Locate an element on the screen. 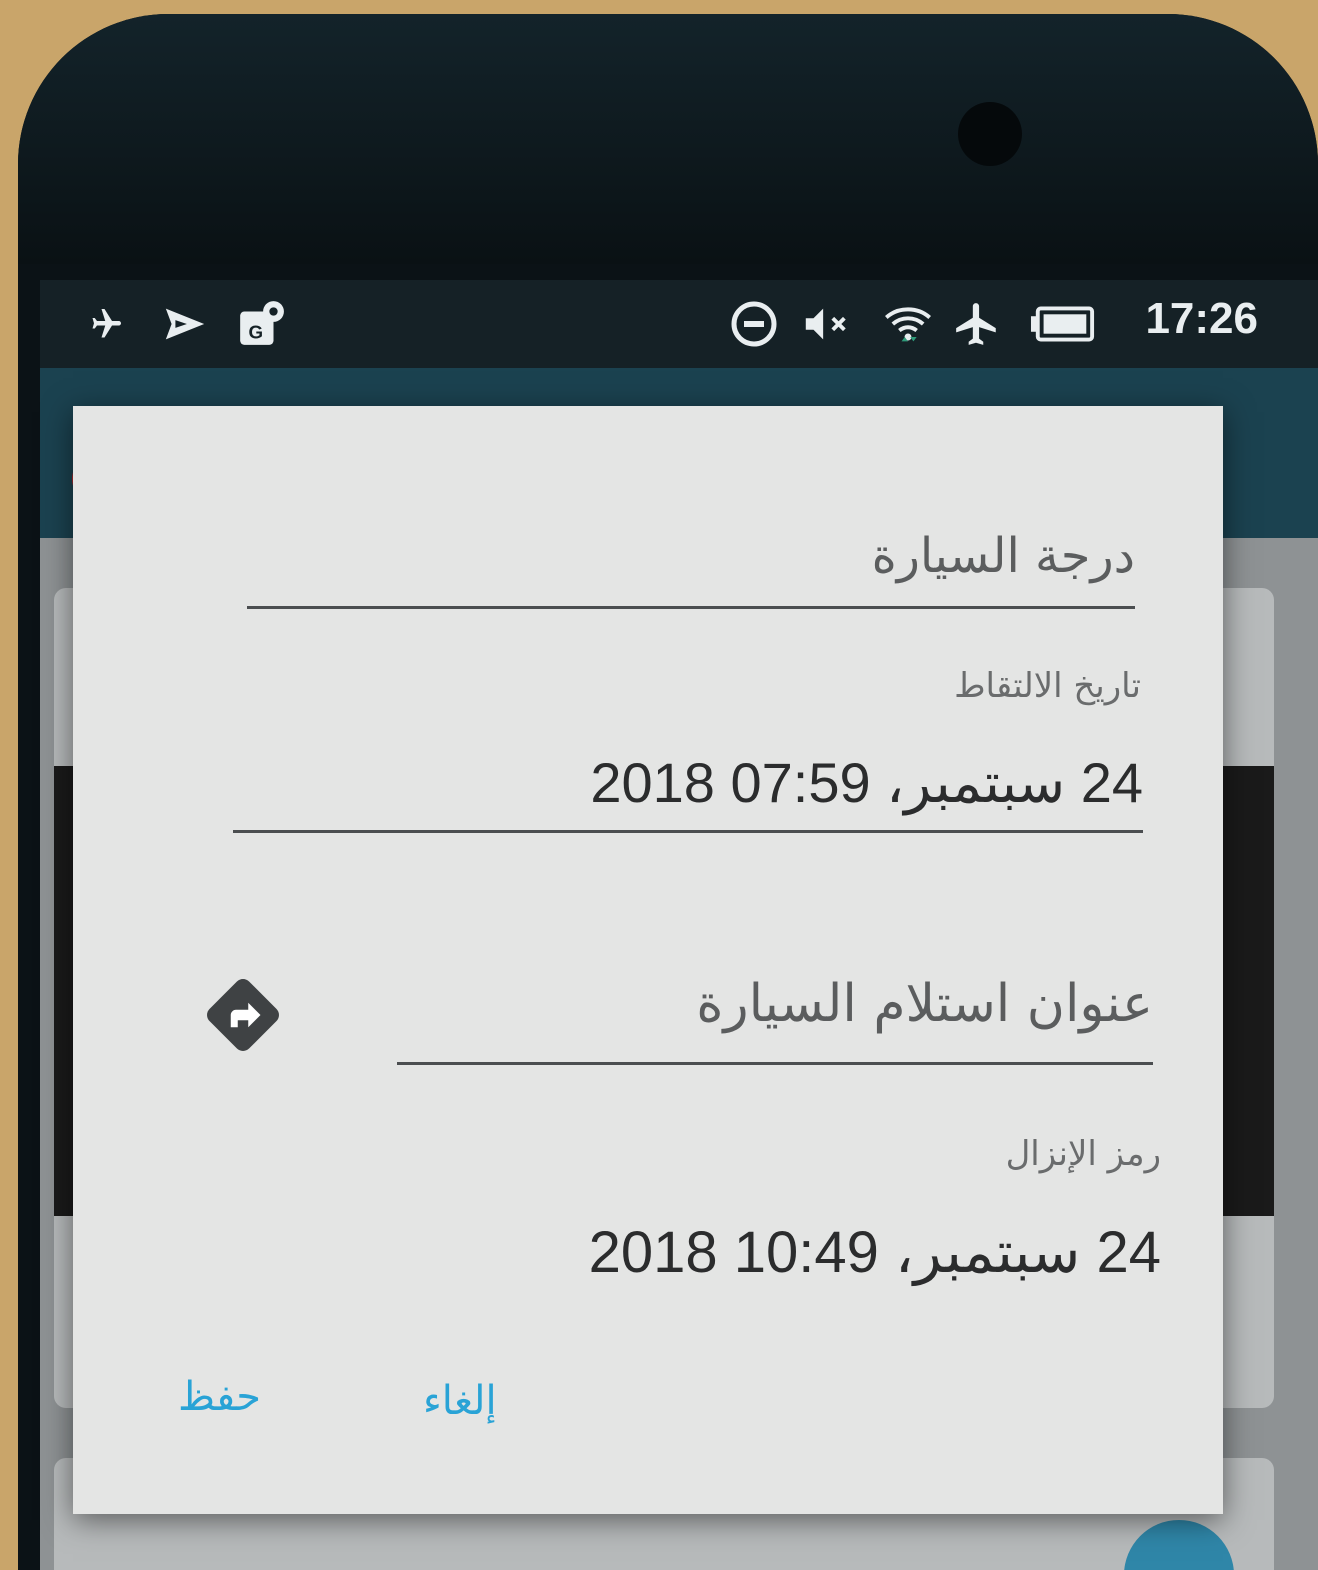 The height and width of the screenshot is (1570, 1318). airplane-small-icon is located at coordinates (106, 324).